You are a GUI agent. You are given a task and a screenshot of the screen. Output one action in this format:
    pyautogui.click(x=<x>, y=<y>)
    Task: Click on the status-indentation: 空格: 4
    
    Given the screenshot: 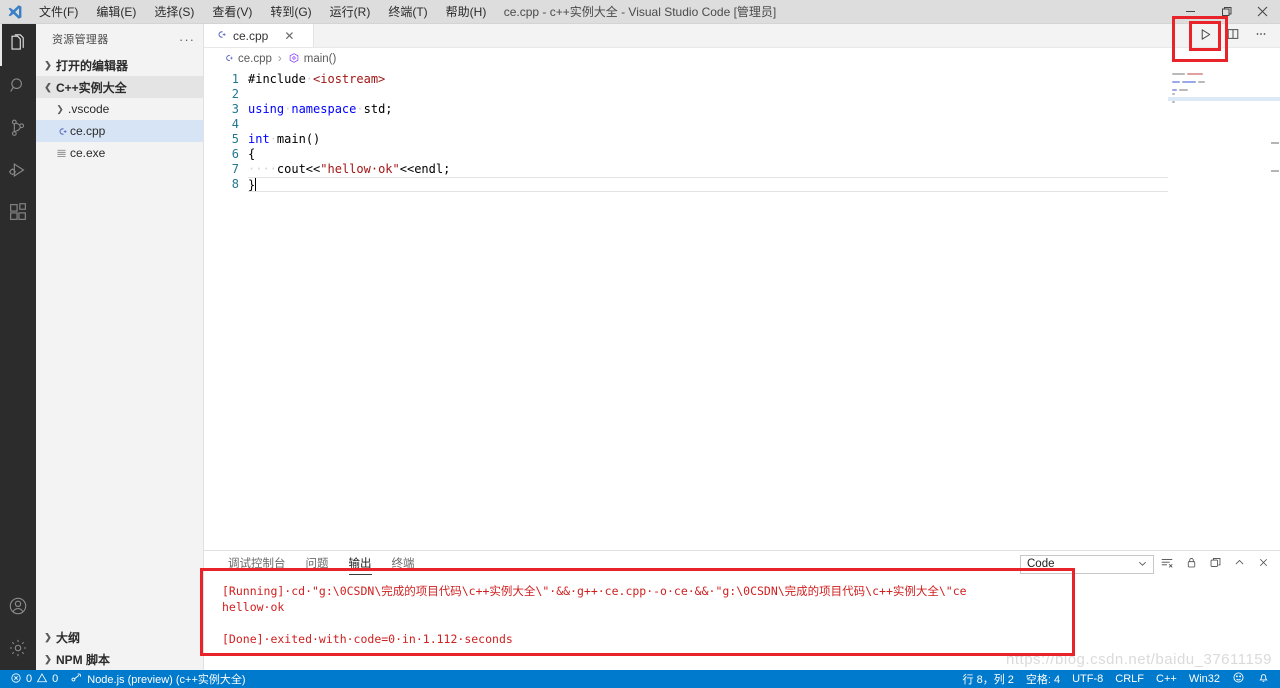 What is the action you would take?
    pyautogui.click(x=1043, y=679)
    